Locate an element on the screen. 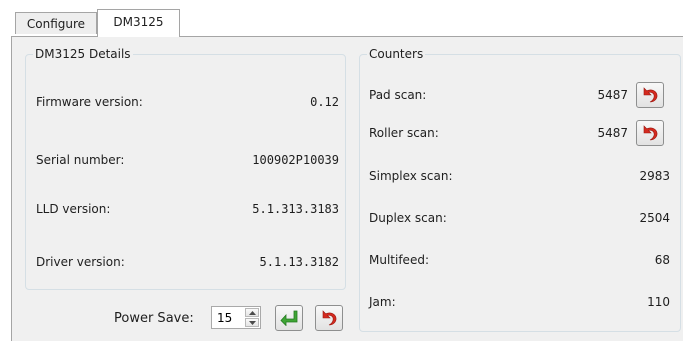  simplex-scan-label: Simplex scan: is located at coordinates (411, 176).